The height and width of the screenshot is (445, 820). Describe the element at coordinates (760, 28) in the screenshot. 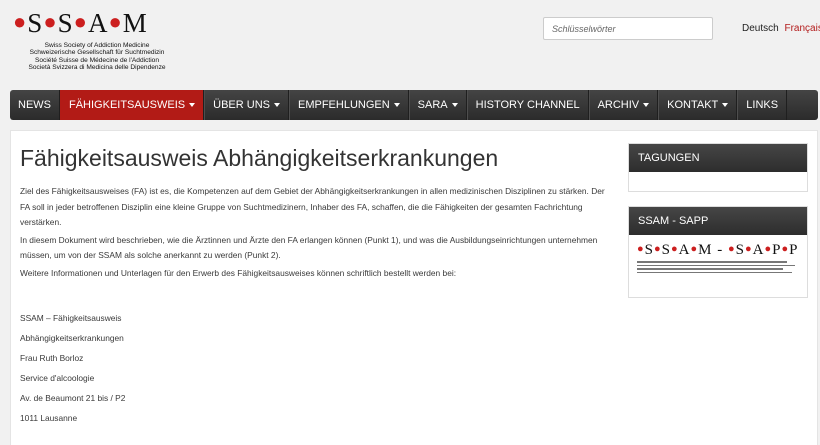

I see `lang-de-link: Deutsch` at that location.